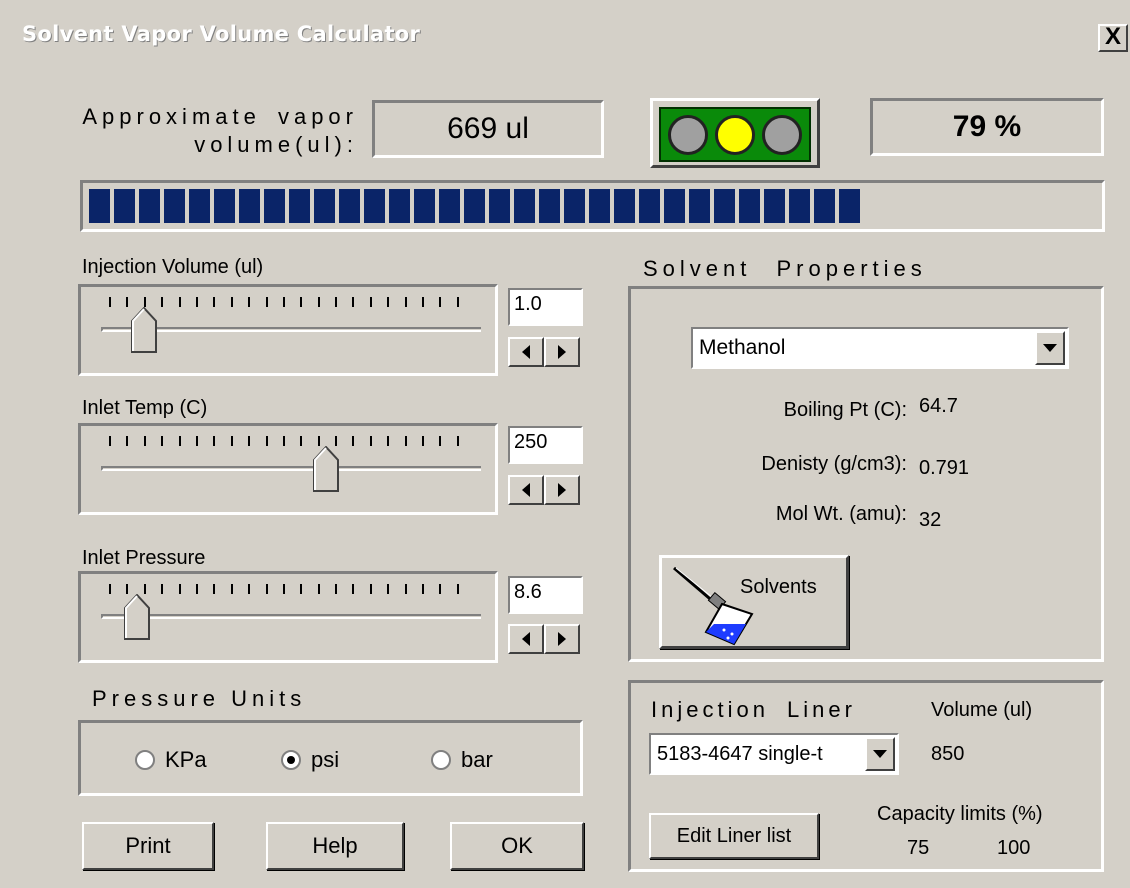 The height and width of the screenshot is (888, 1130). I want to click on injection-volume-field: 1.0, so click(545, 307).